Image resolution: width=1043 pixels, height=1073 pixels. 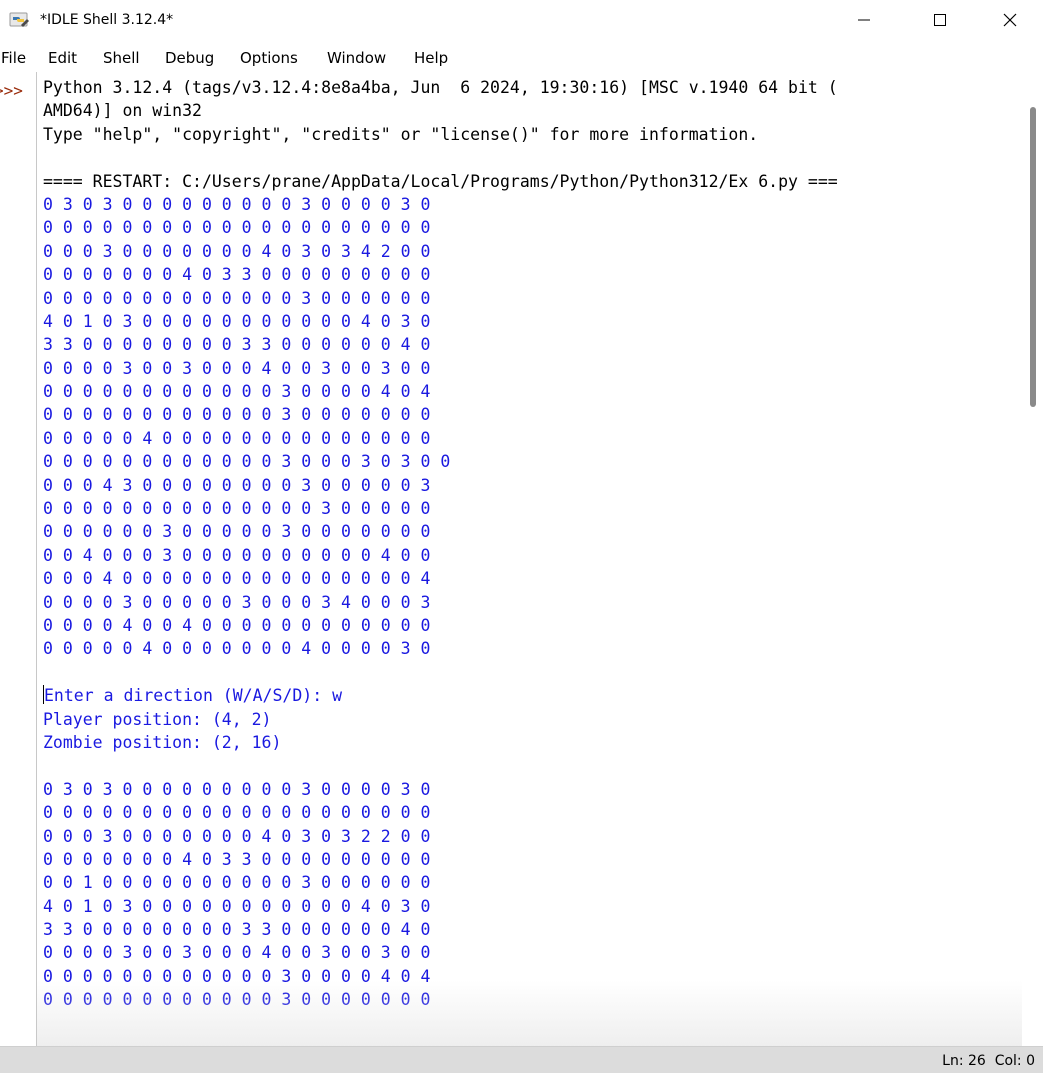 I want to click on shell-line-text: 0 0 0 0 0 4 0 0 0 0 0 0 0 4 0 0 0 0 3 0, so click(x=237, y=649).